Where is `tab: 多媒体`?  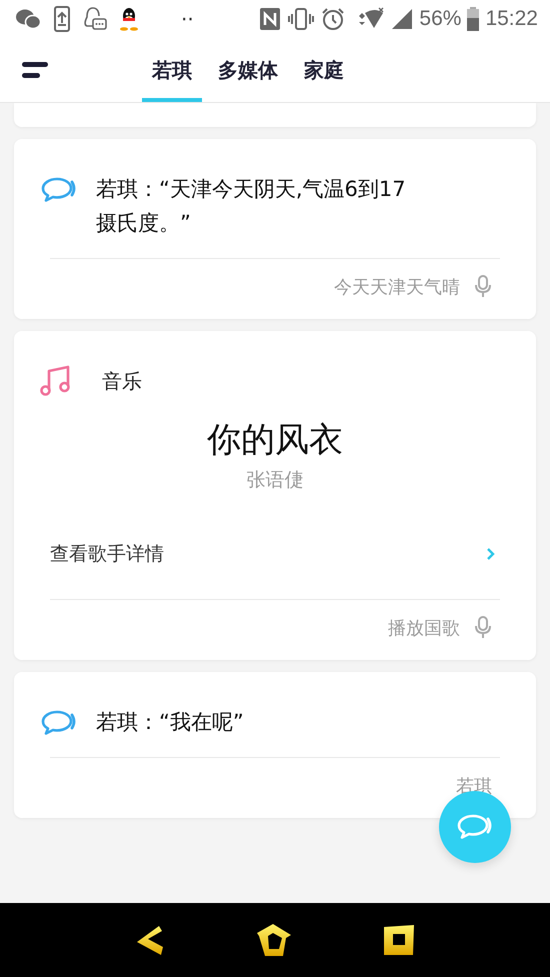 tab: 多媒体 is located at coordinates (248, 70).